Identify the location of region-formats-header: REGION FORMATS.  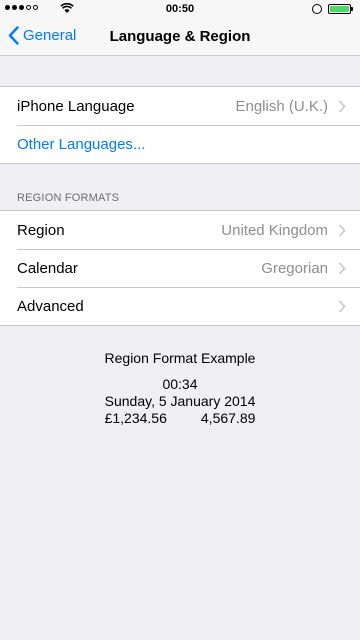
(68, 198).